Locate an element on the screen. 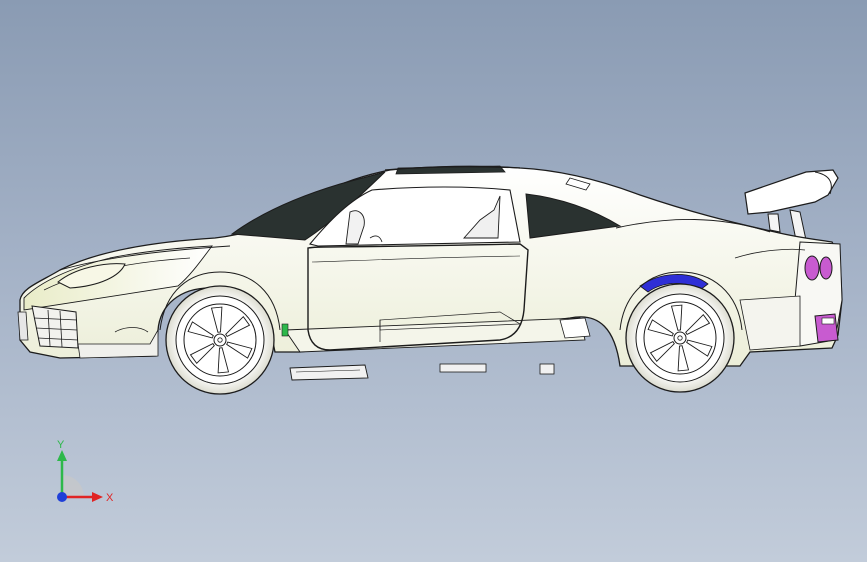 This screenshot has height=562, width=867. front-wheel is located at coordinates (220, 340).